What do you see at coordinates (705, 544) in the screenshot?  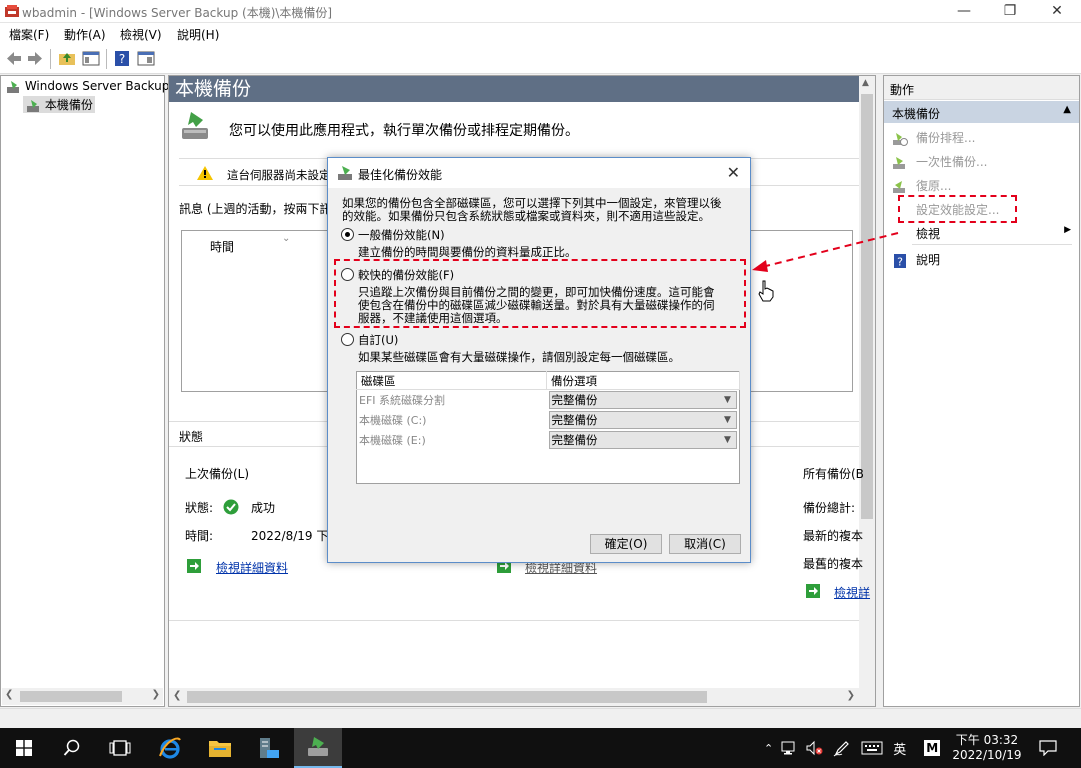 I see `cancel-button: 取消(C)` at bounding box center [705, 544].